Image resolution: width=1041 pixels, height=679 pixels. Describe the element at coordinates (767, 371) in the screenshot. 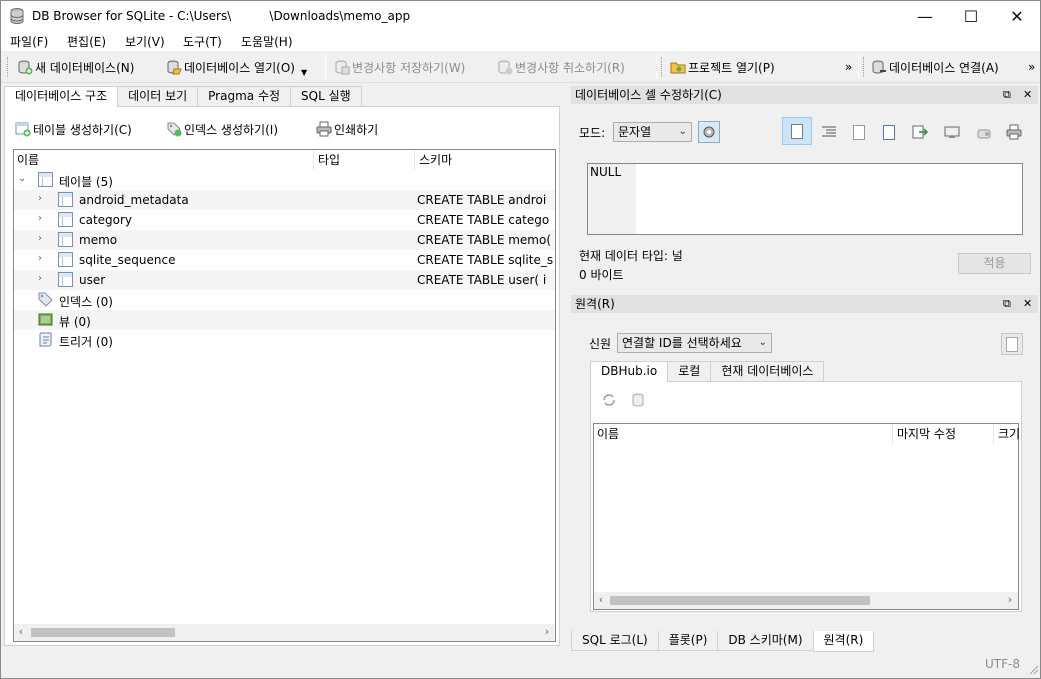

I see `tab-current-database: 현재 데이터베이스` at that location.